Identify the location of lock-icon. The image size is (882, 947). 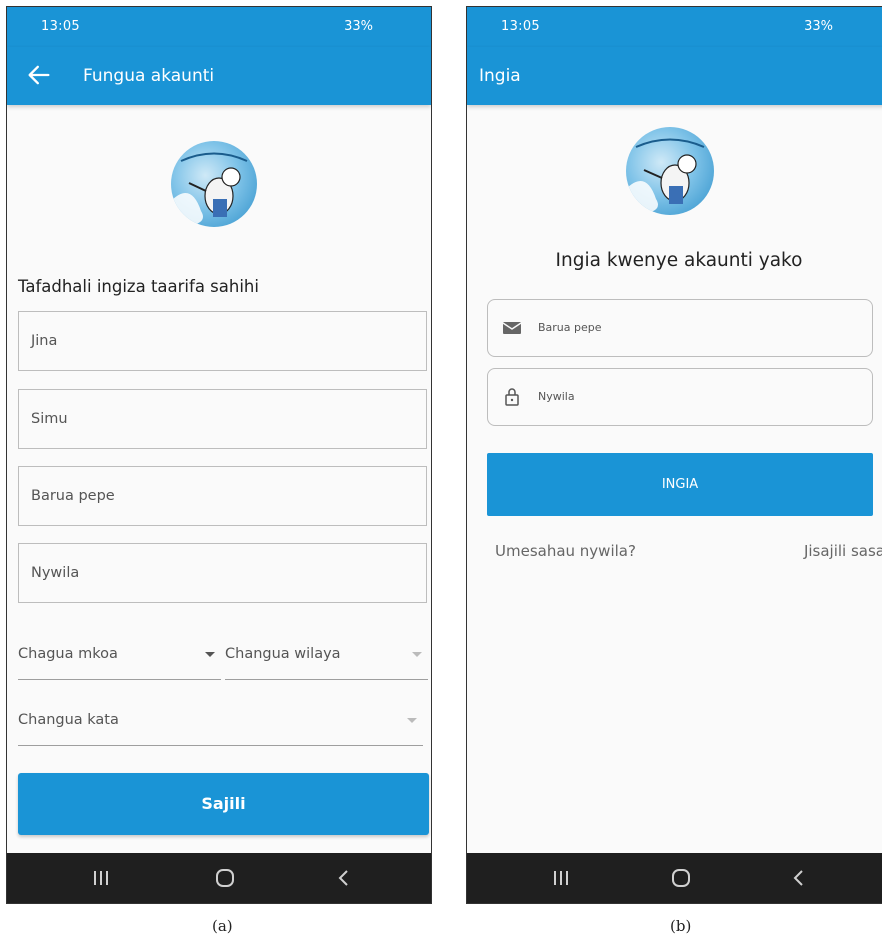
(512, 397).